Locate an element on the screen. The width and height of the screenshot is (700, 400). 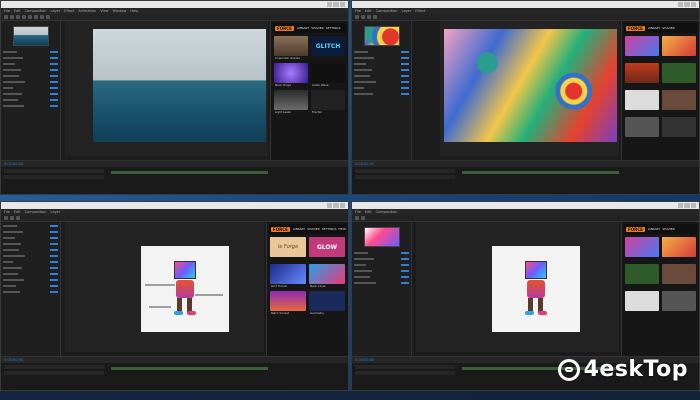
menu-help: Help is located at coordinates (134, 11).